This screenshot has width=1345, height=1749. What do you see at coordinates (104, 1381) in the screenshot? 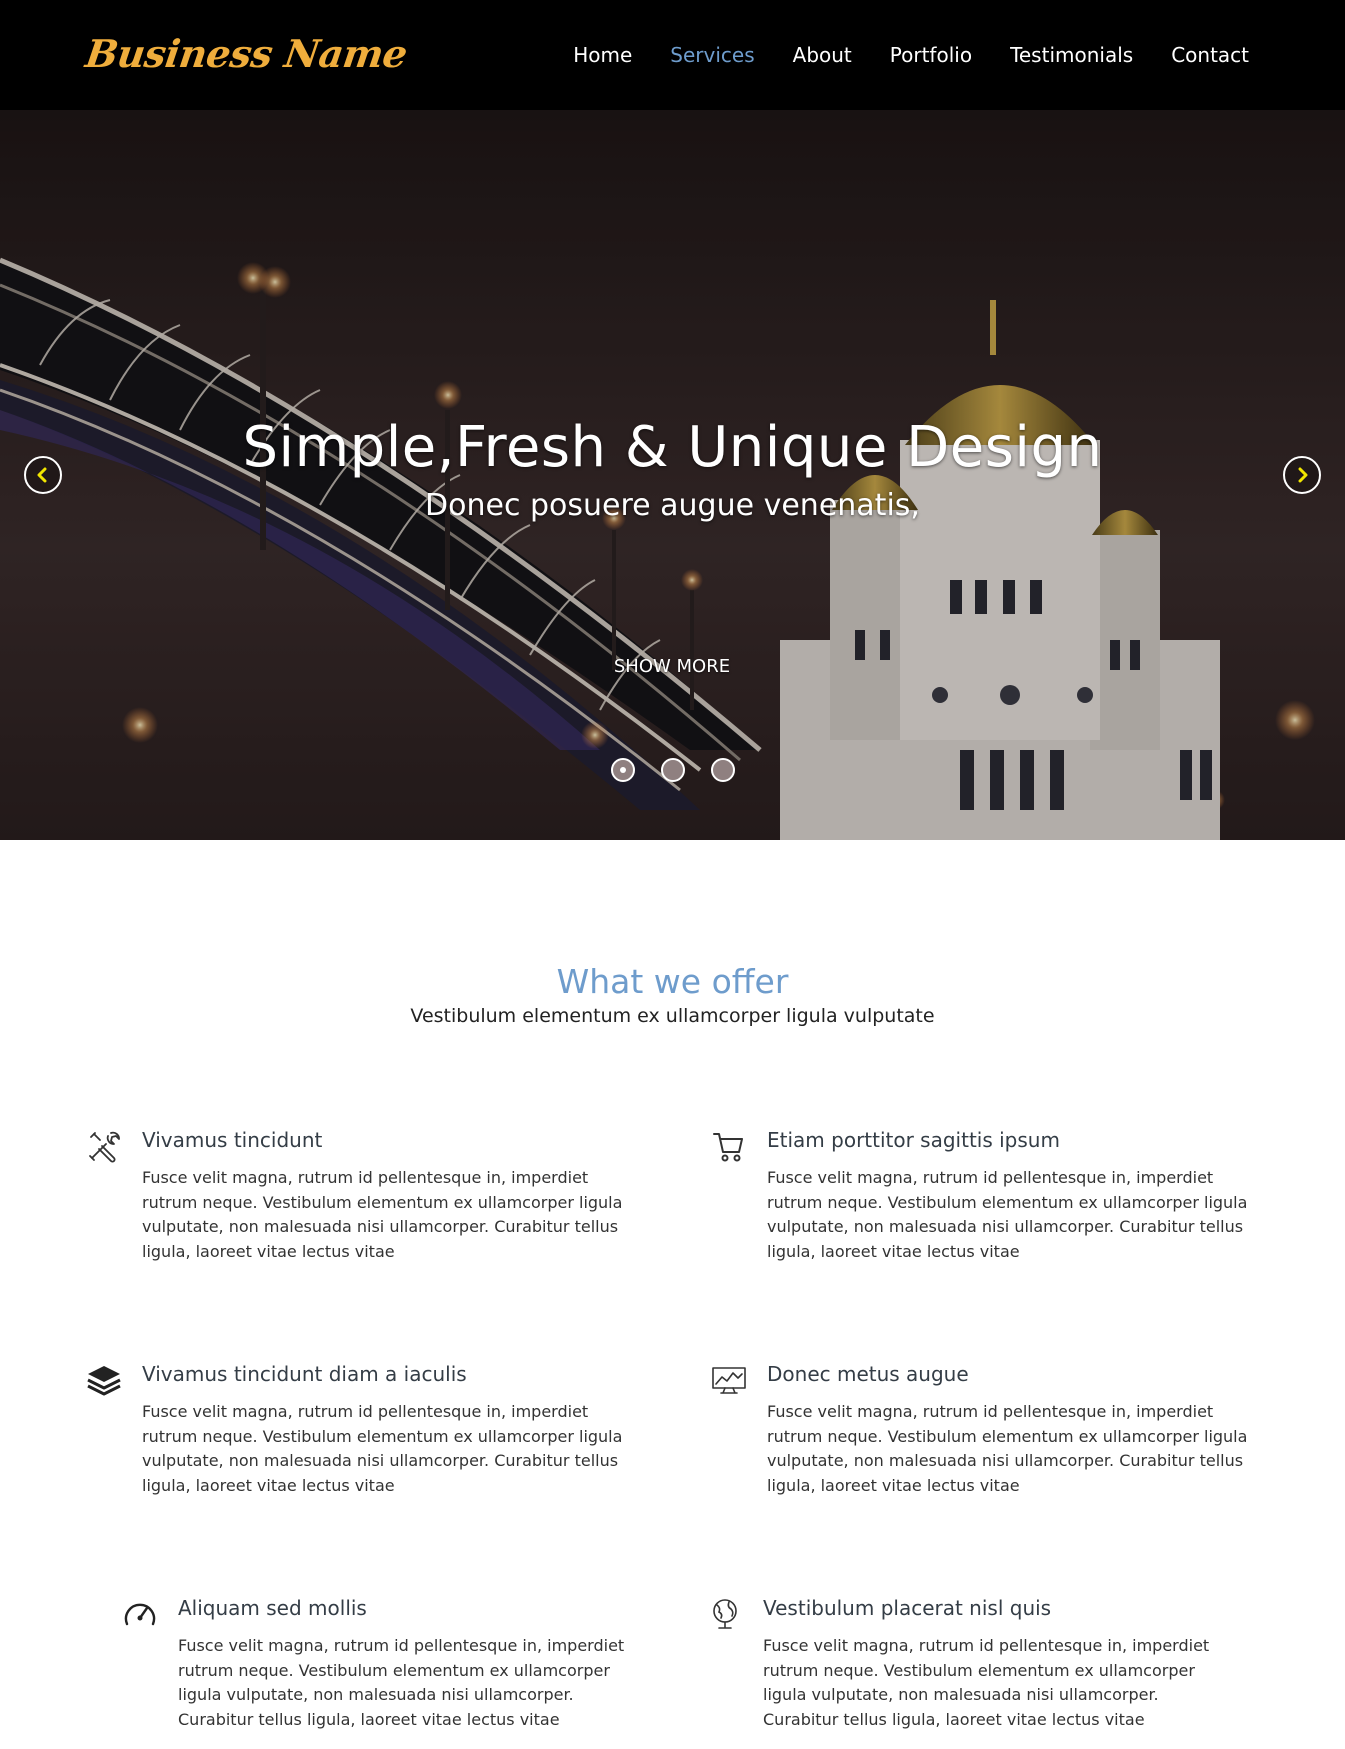
I see `layers-icon` at bounding box center [104, 1381].